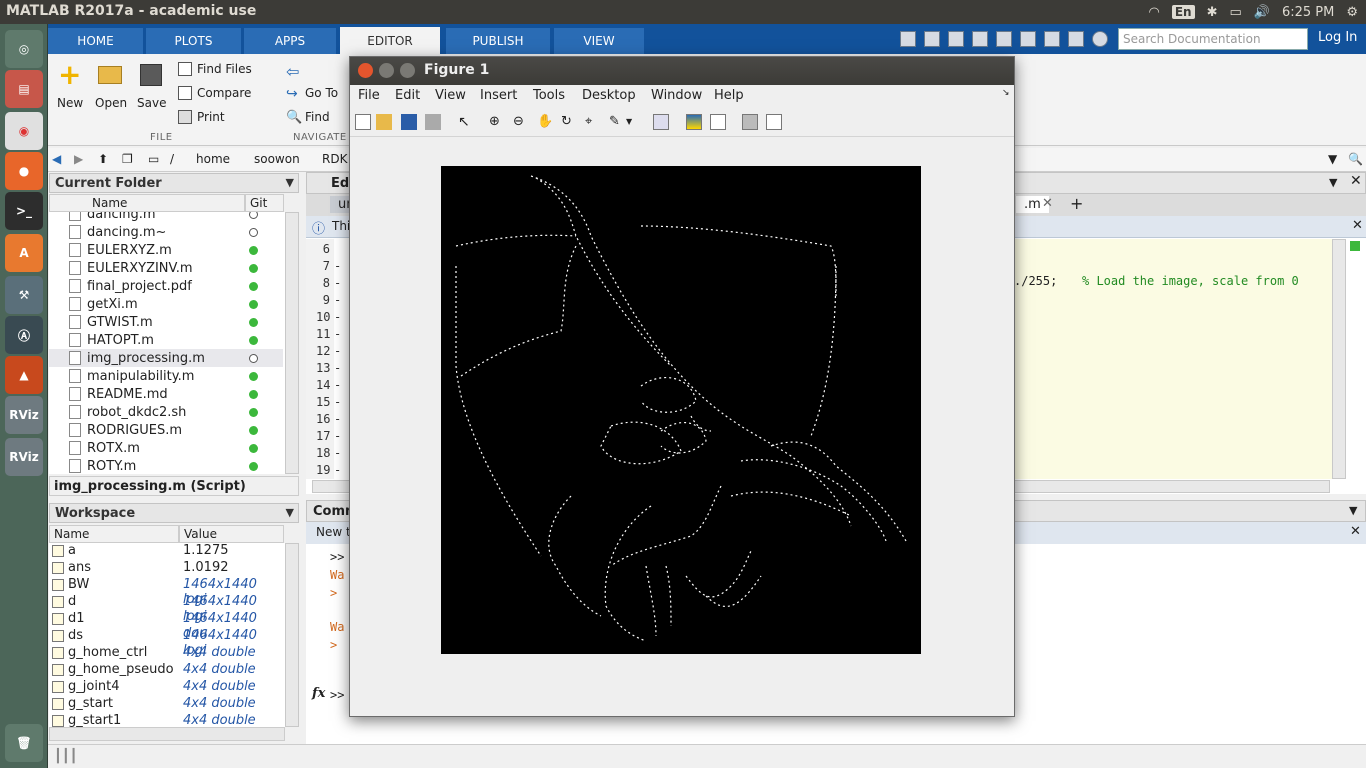  What do you see at coordinates (114, 534) in the screenshot?
I see `workspace-name-column: Name` at bounding box center [114, 534].